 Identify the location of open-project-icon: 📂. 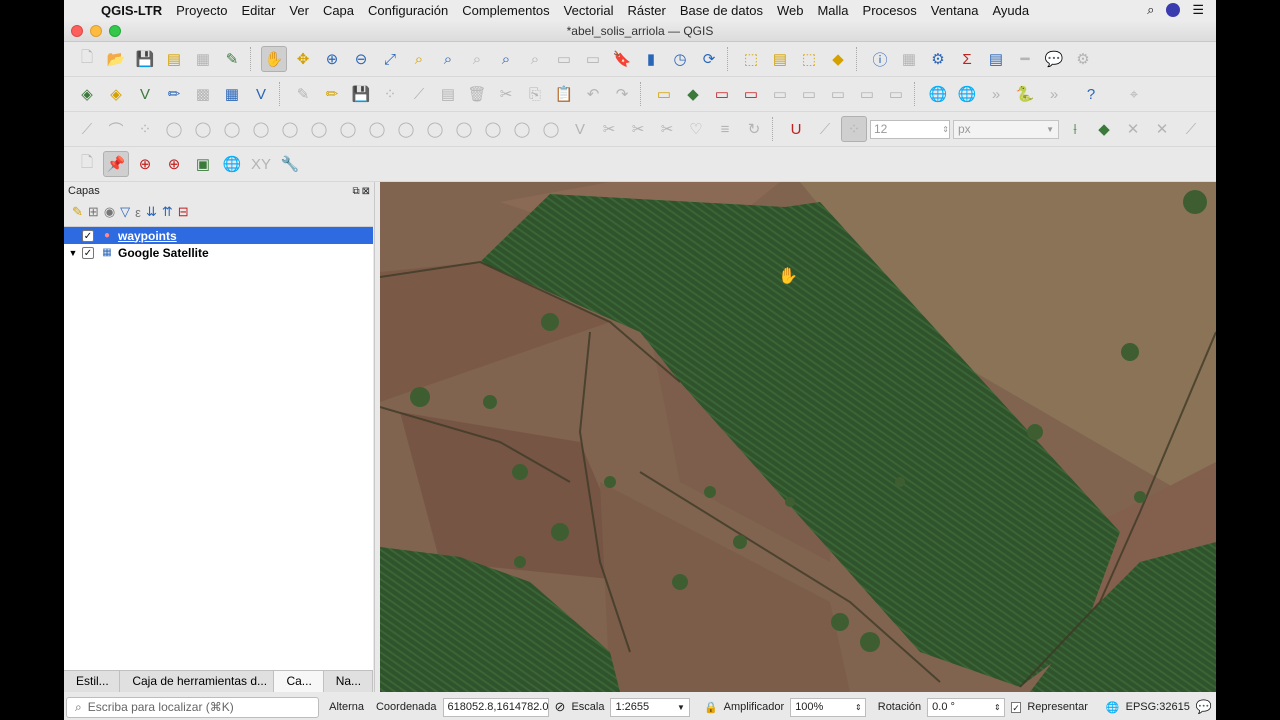
(116, 59).